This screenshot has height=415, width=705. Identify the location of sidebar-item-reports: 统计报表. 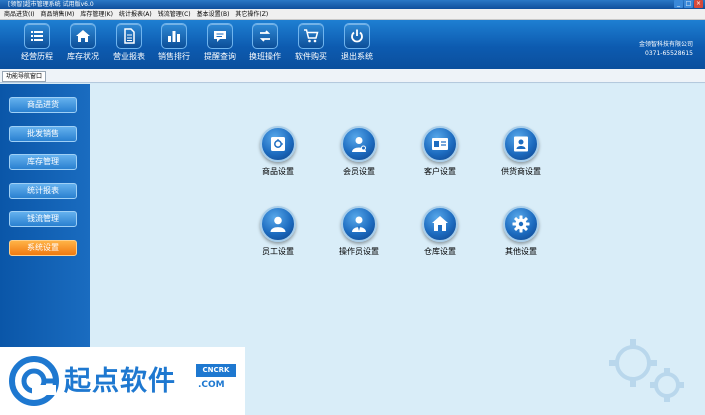
(43, 191).